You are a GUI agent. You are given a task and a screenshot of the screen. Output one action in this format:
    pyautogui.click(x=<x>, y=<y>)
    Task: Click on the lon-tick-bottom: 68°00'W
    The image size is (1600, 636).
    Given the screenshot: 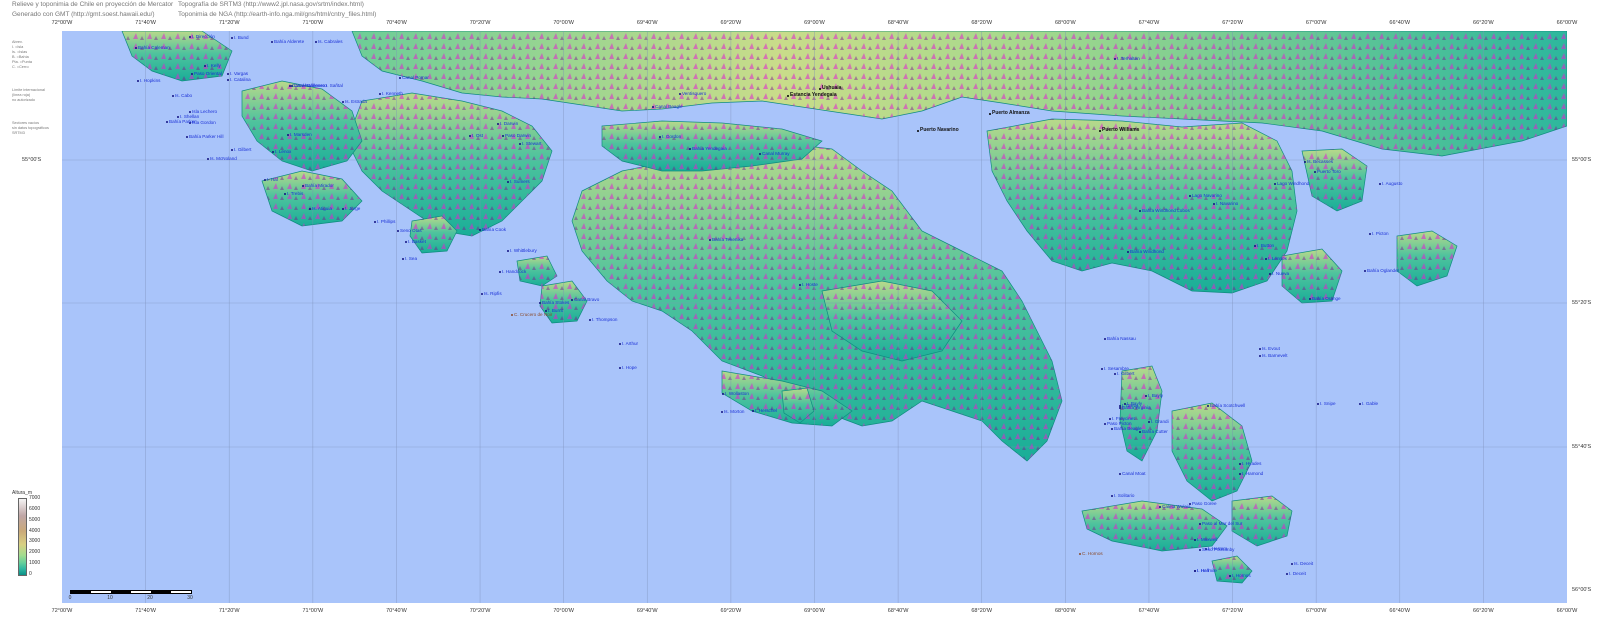 What is the action you would take?
    pyautogui.click(x=1065, y=611)
    